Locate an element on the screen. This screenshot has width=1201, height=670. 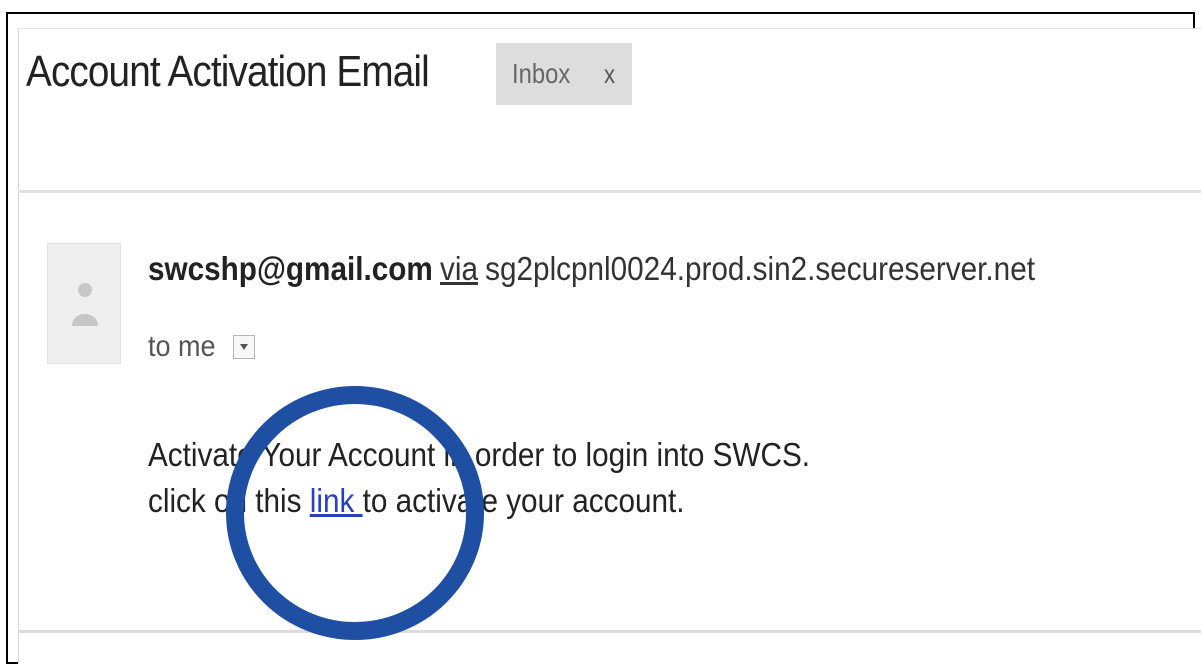
recipient-text: to me is located at coordinates (182, 346).